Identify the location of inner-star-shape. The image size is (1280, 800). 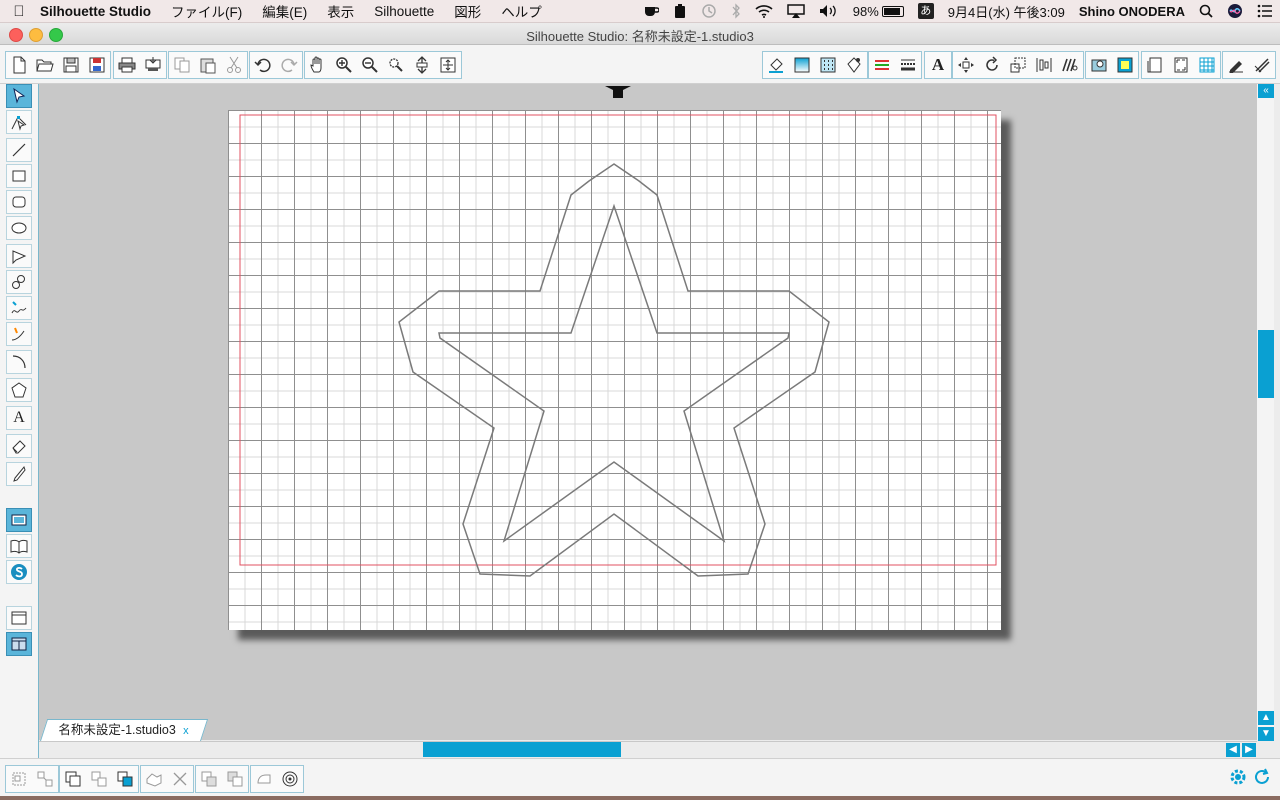
(614, 373).